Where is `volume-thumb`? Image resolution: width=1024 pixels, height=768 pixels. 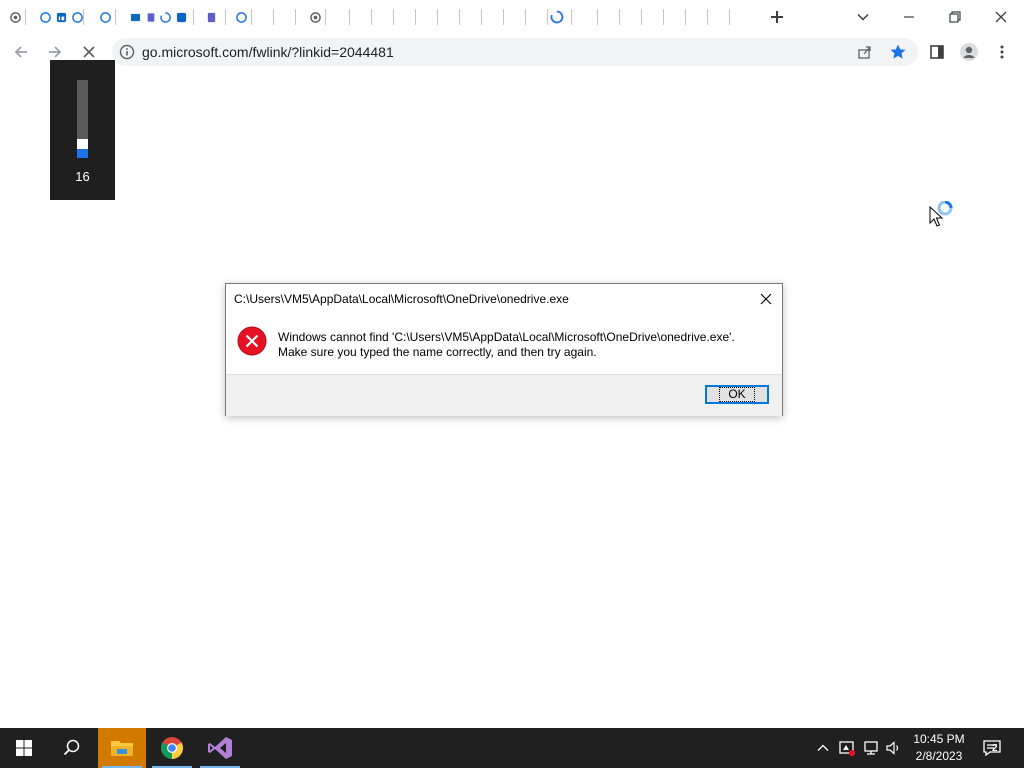 volume-thumb is located at coordinates (82, 144).